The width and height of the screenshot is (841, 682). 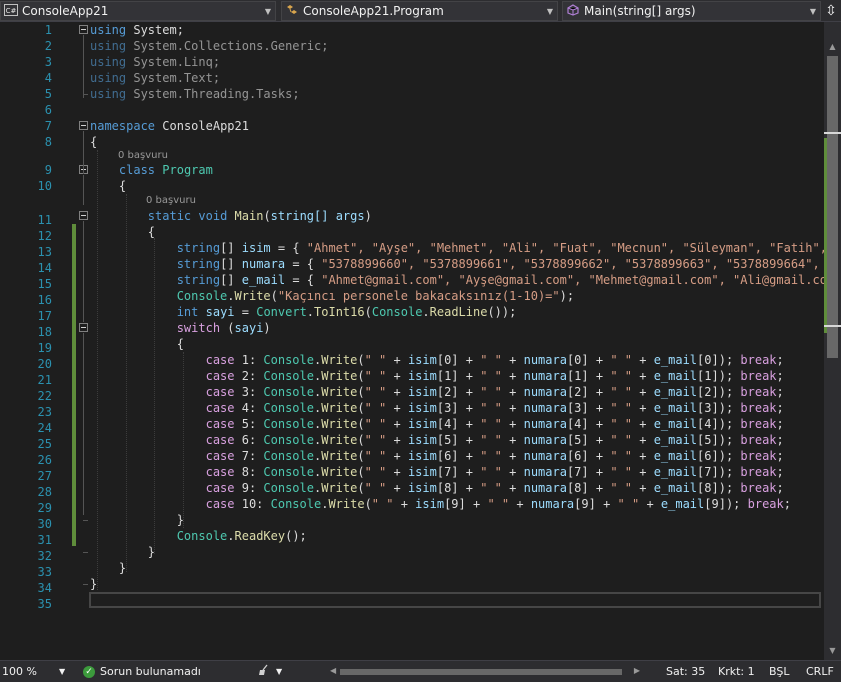 I want to click on line-number: 10, so click(x=44, y=186).